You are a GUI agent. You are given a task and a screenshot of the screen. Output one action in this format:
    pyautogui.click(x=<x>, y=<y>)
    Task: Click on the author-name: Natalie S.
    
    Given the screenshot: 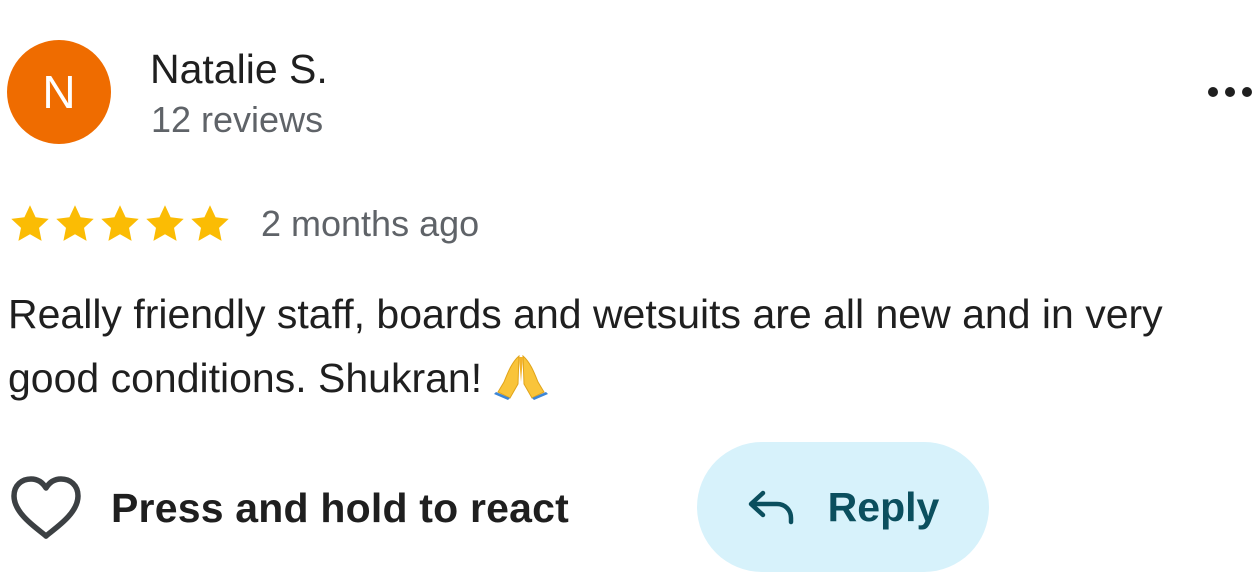 What is the action you would take?
    pyautogui.click(x=239, y=69)
    